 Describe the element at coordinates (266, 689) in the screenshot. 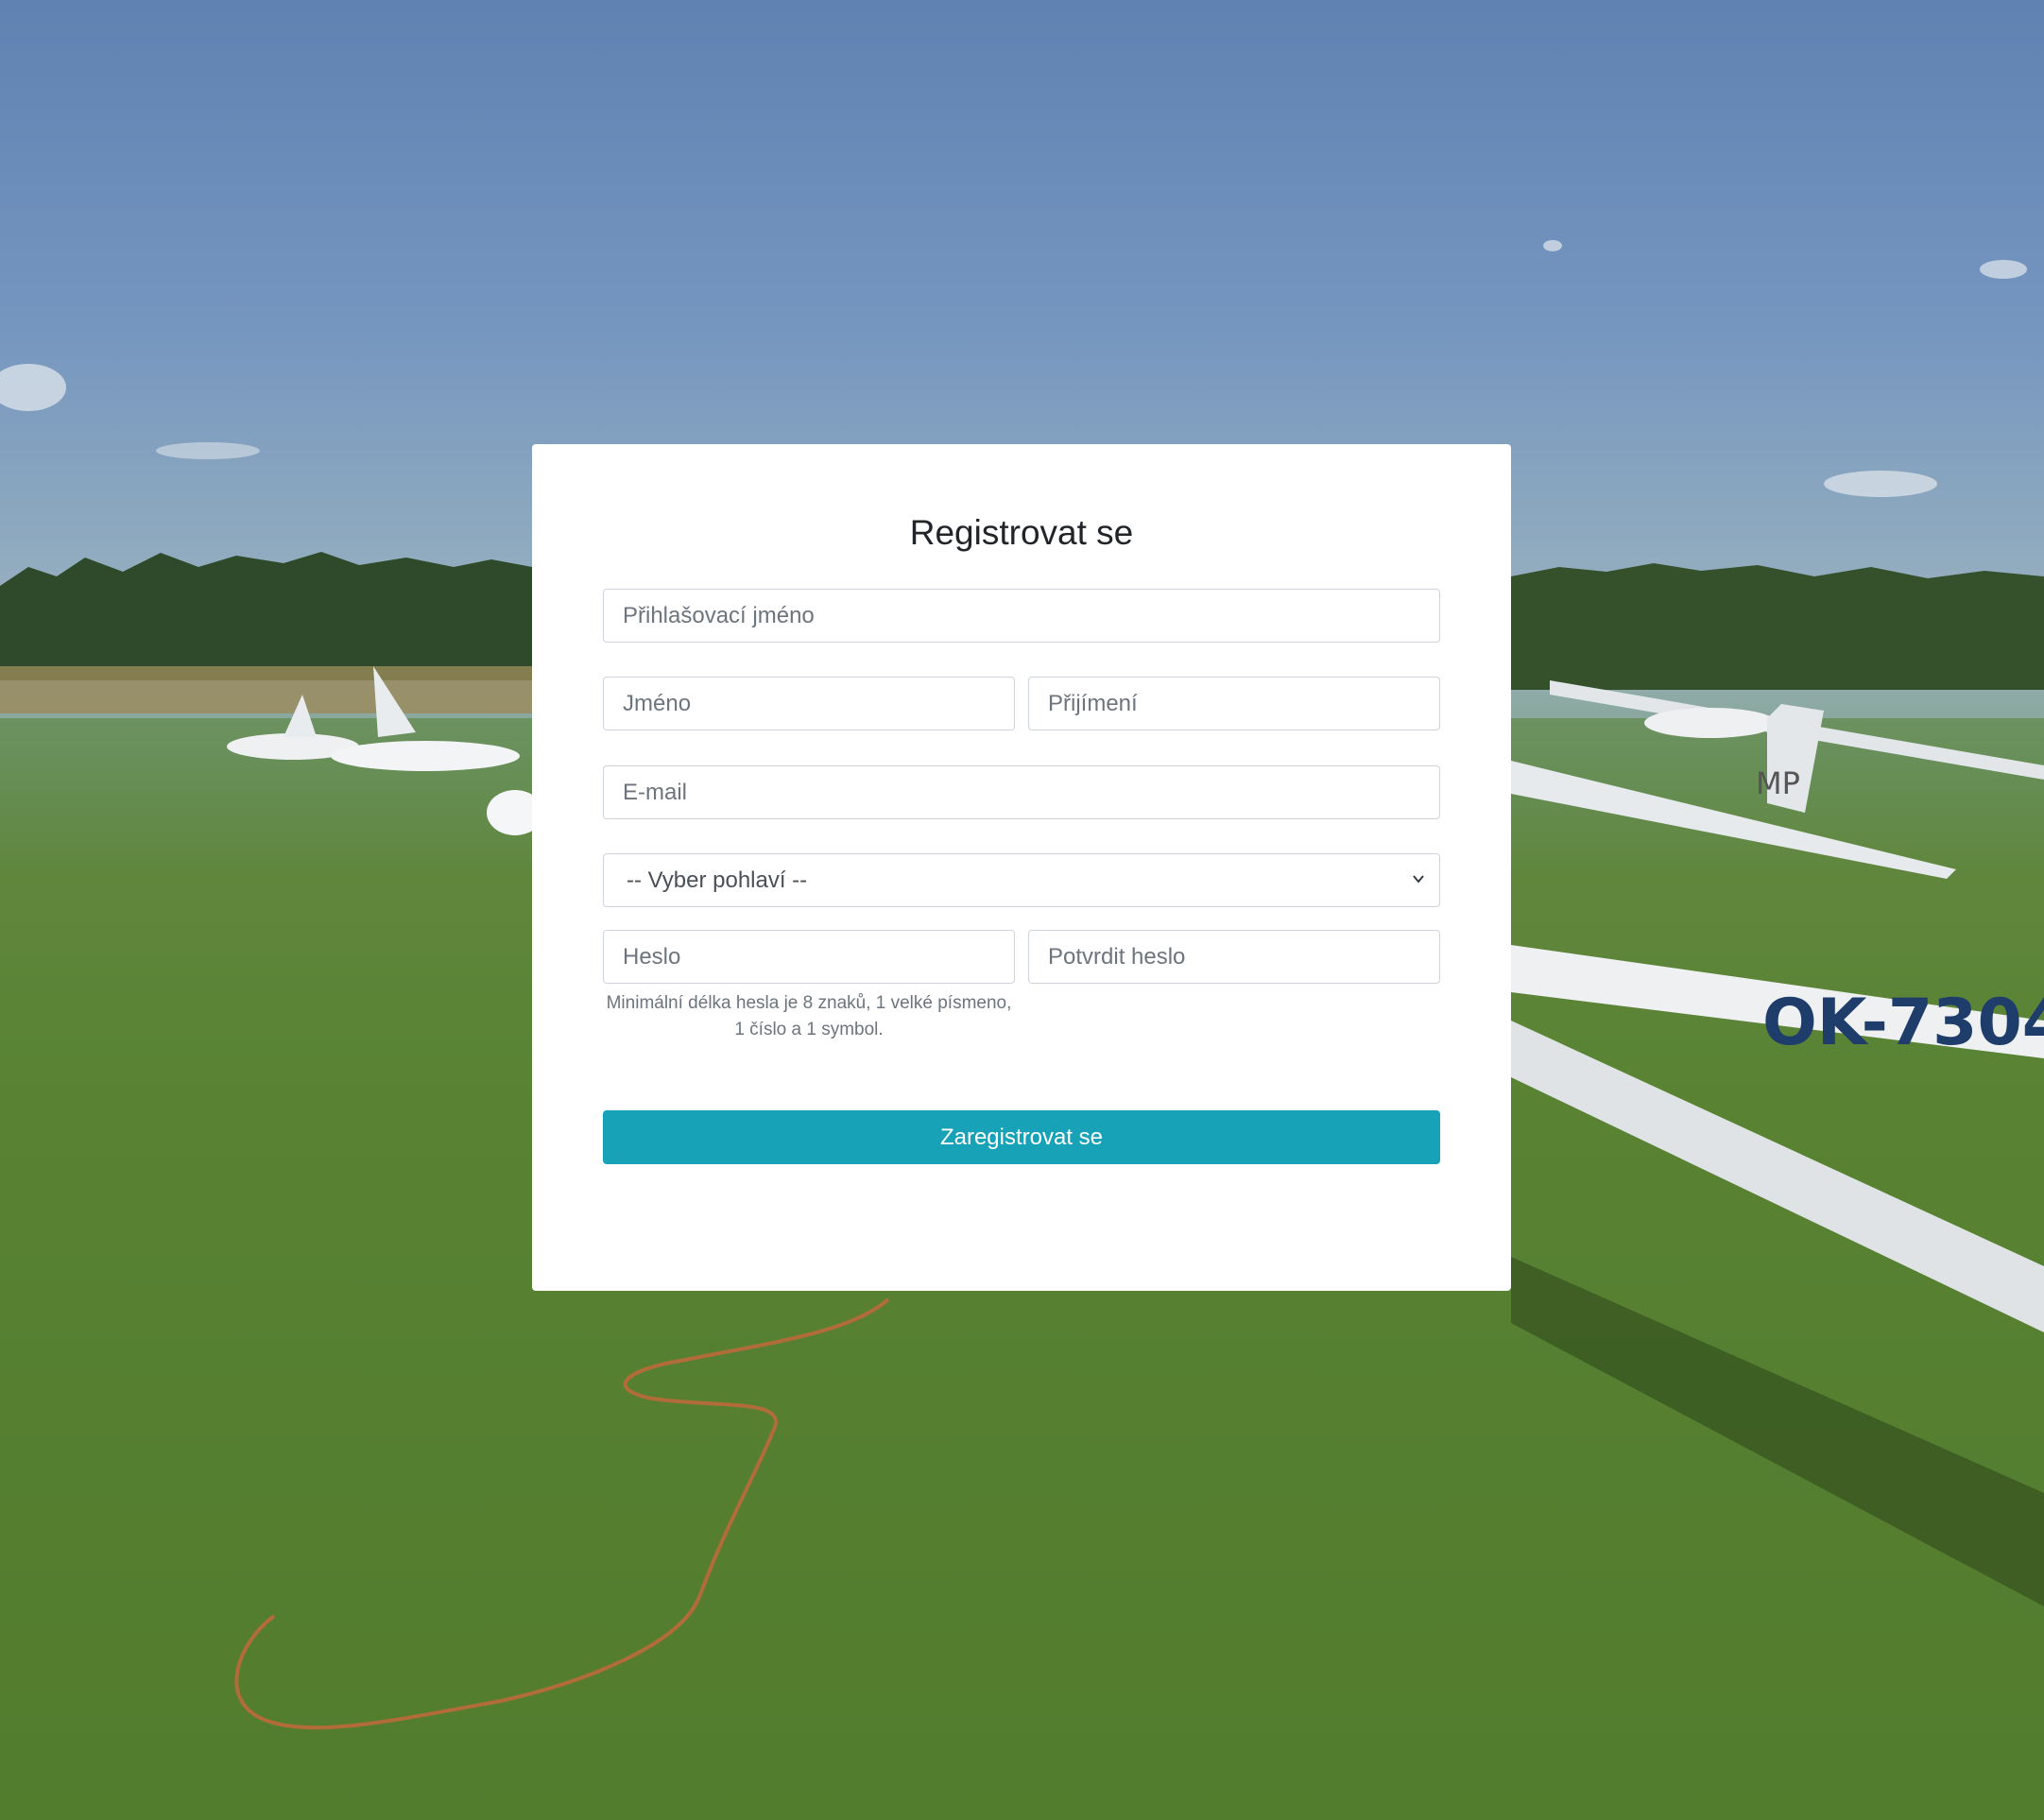

I see `field-strip` at that location.